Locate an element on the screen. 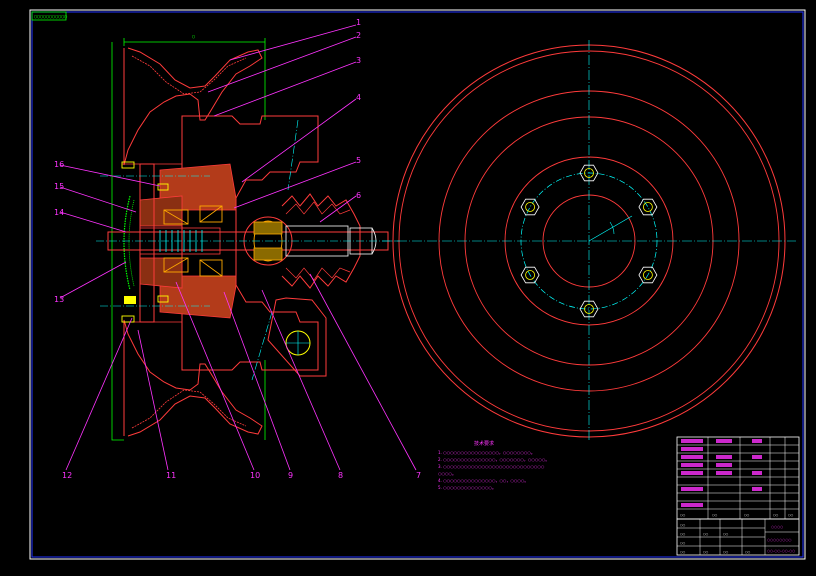 The height and width of the screenshot is (576, 816). tb-cell-14: ○○ is located at coordinates (726, 534).